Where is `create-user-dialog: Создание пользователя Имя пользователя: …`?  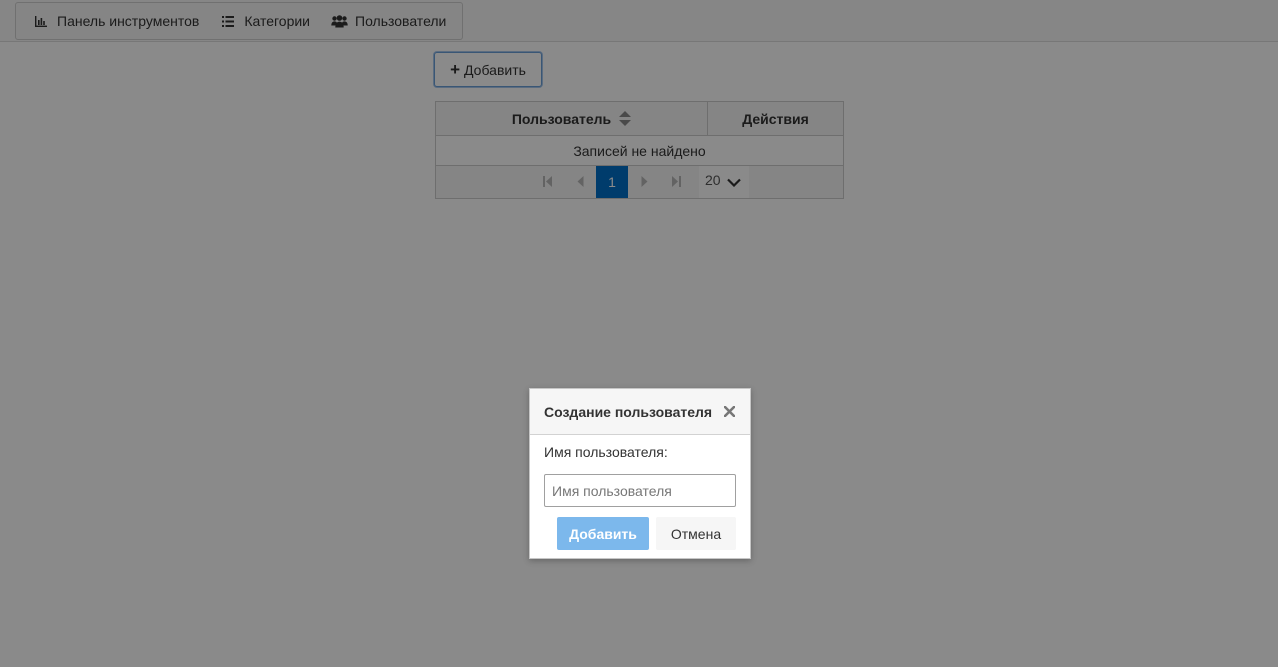 create-user-dialog: Создание пользователя Имя пользователя: … is located at coordinates (640, 473).